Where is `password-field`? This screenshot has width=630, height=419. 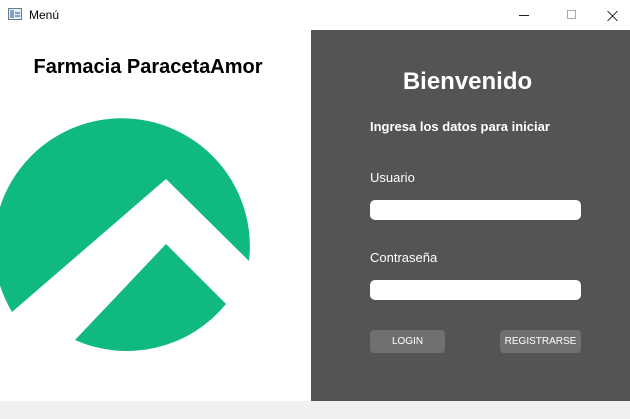
password-field is located at coordinates (475, 290).